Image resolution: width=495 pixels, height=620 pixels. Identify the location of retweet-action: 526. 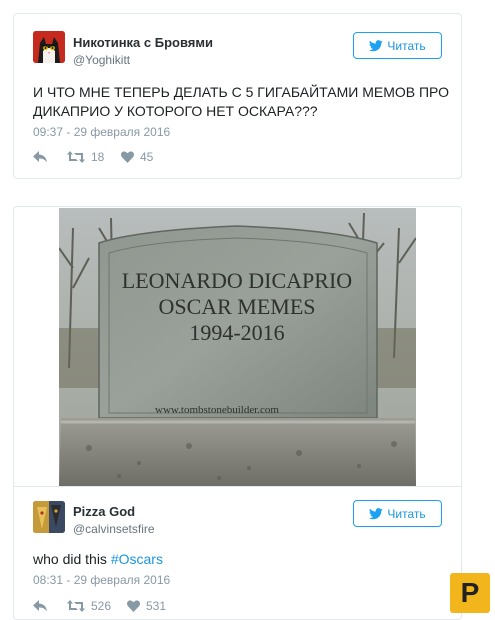
(97, 606).